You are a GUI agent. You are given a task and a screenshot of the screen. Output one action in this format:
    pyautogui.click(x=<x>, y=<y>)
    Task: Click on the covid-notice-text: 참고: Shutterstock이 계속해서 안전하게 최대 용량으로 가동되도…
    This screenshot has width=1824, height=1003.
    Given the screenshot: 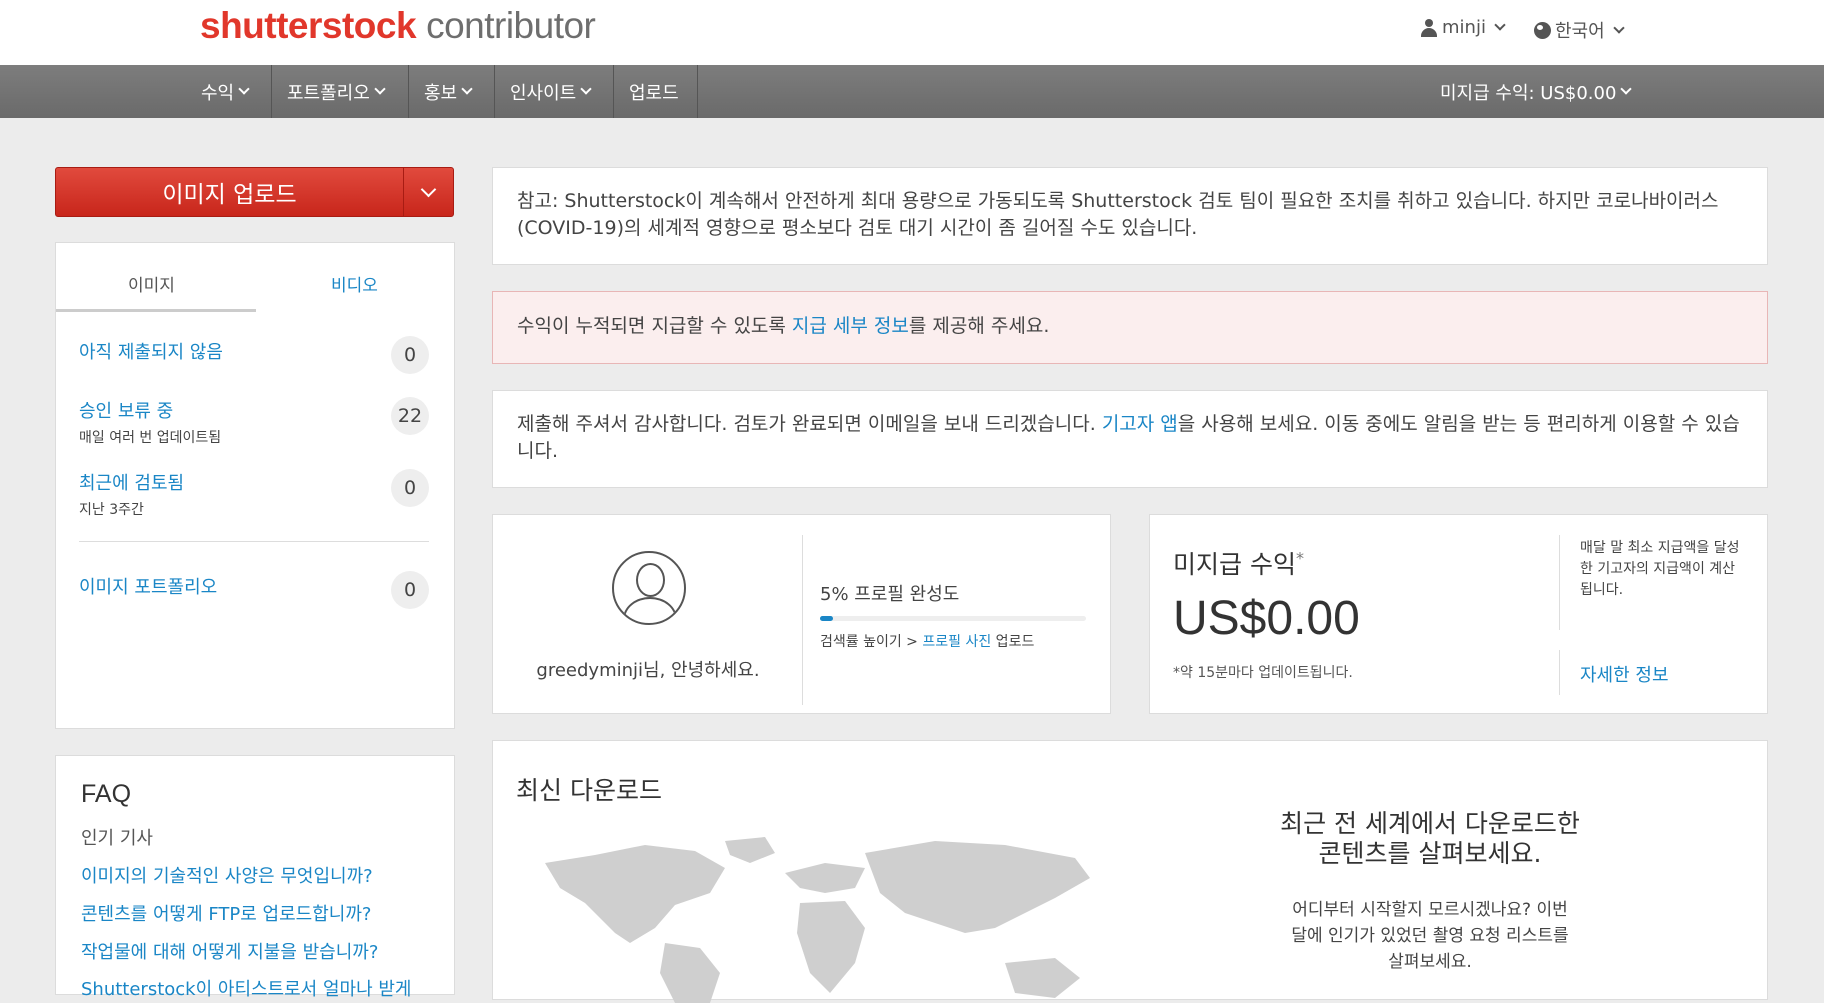 What is the action you would take?
    pyautogui.click(x=1118, y=214)
    